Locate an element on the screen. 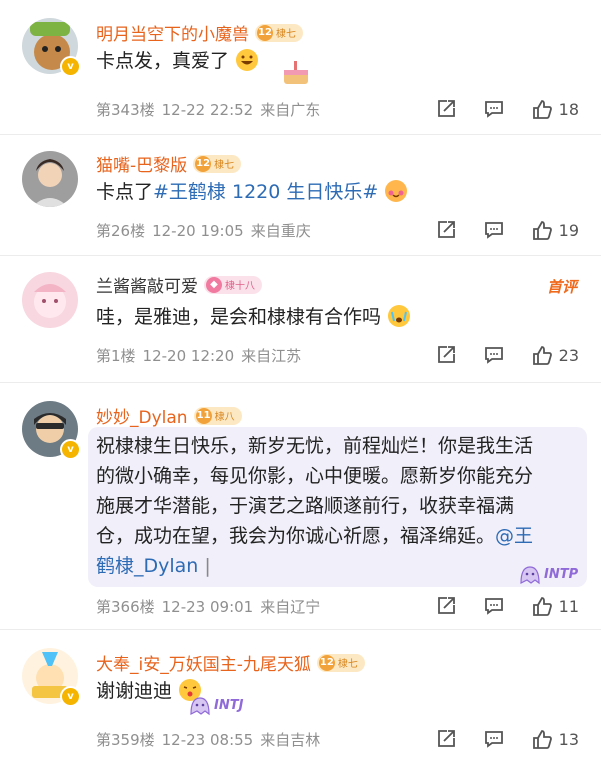  username: 猫嘴-巴黎版 is located at coordinates (141, 163).